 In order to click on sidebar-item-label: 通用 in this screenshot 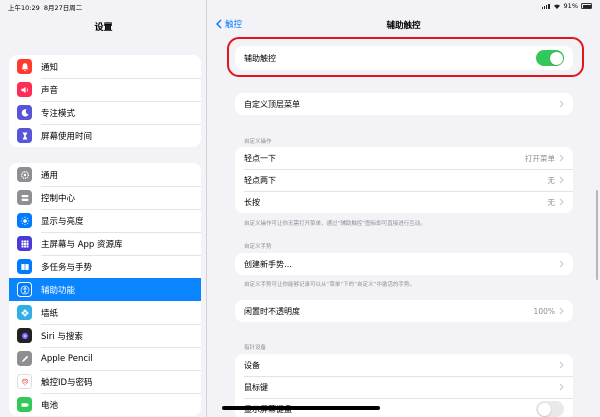, I will do `click(50, 175)`.